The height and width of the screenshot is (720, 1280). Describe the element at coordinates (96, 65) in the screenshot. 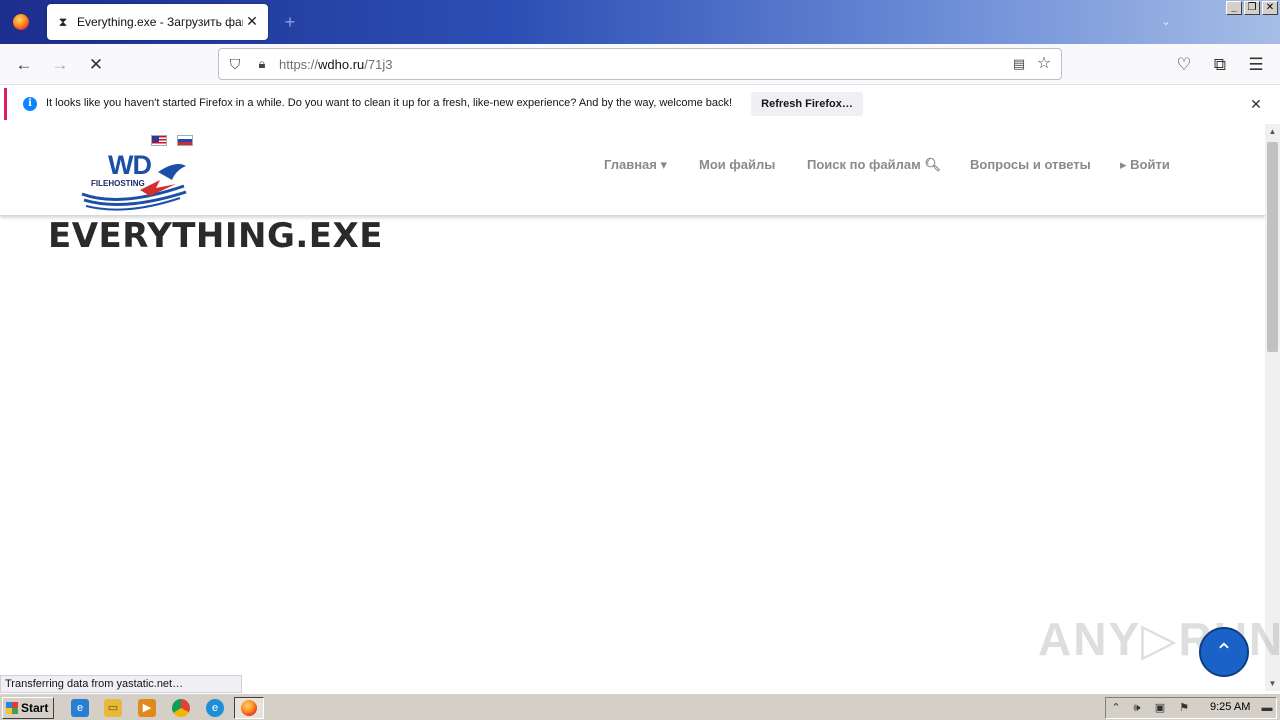

I see `stop-loading-icon: ✕` at that location.